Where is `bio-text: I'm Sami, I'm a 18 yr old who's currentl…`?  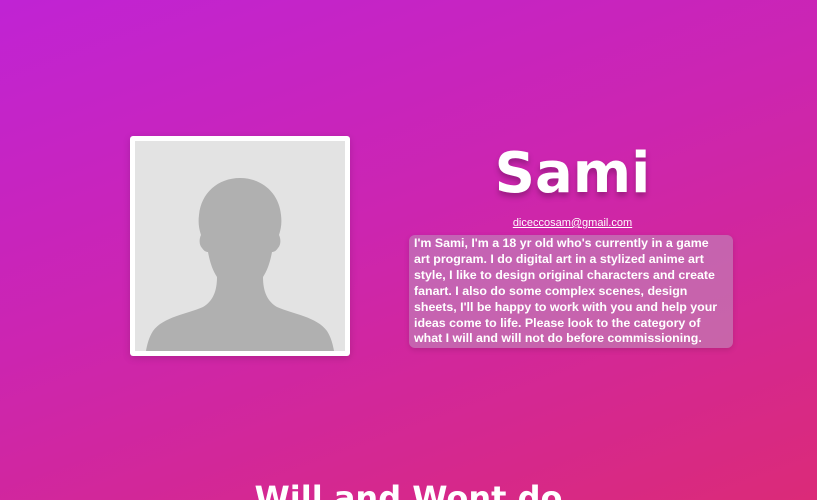
bio-text: I'm Sami, I'm a 18 yr old who's currentl… is located at coordinates (571, 292).